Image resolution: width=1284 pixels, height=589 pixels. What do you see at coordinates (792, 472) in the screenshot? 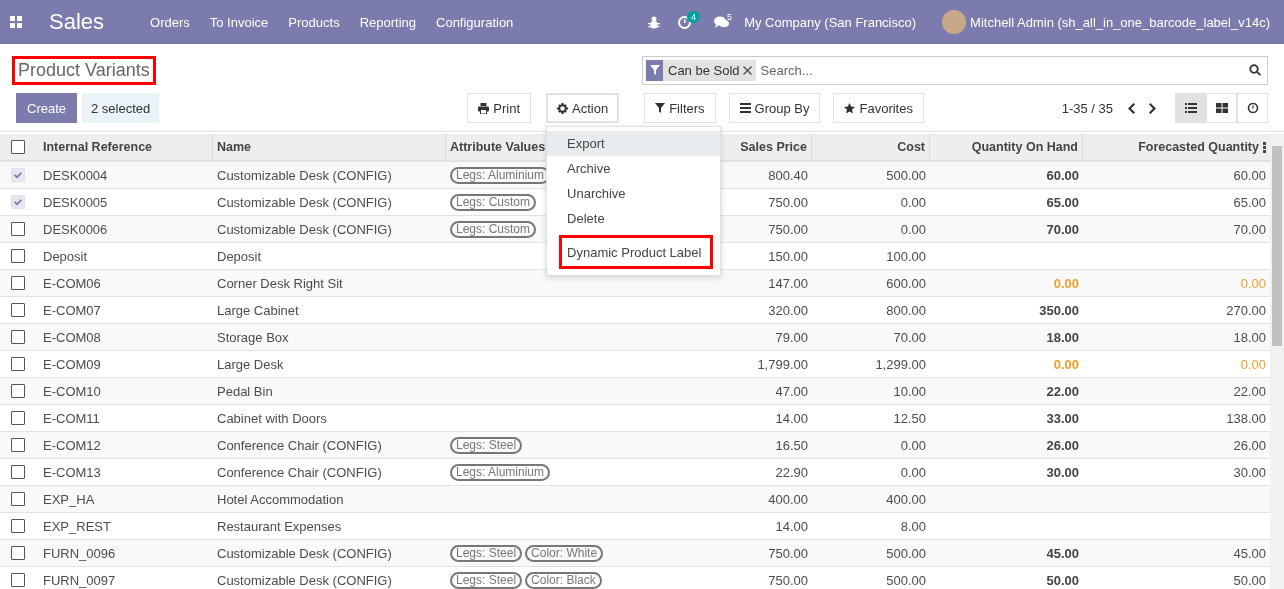
I see `table-cell-text: 22.90` at bounding box center [792, 472].